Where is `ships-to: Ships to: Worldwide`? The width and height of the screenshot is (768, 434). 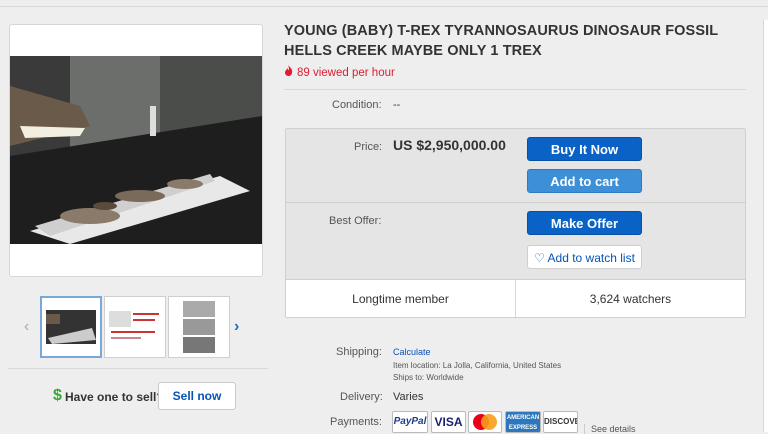
ships-to: Ships to: Worldwide is located at coordinates (428, 377).